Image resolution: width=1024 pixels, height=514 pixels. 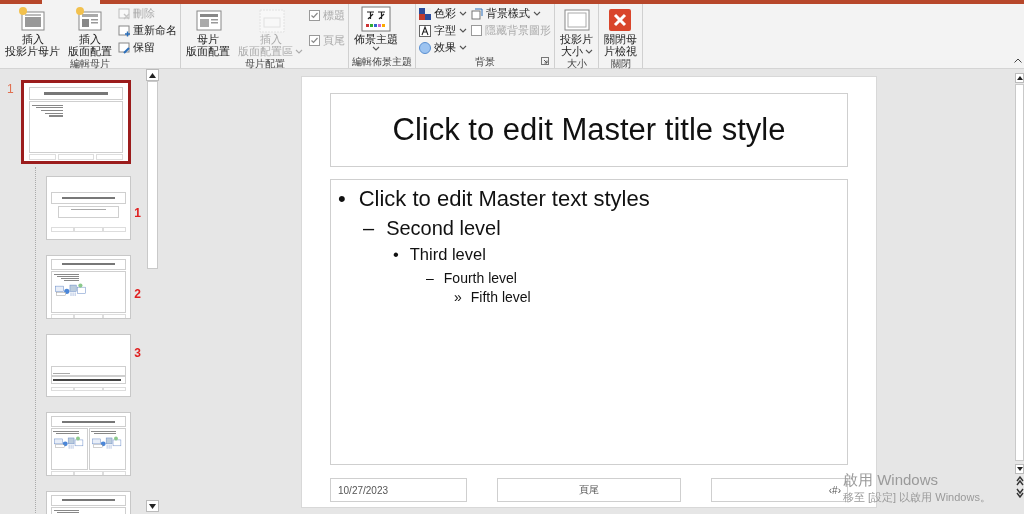 What do you see at coordinates (10, 89) in the screenshot?
I see `slide-number: 1` at bounding box center [10, 89].